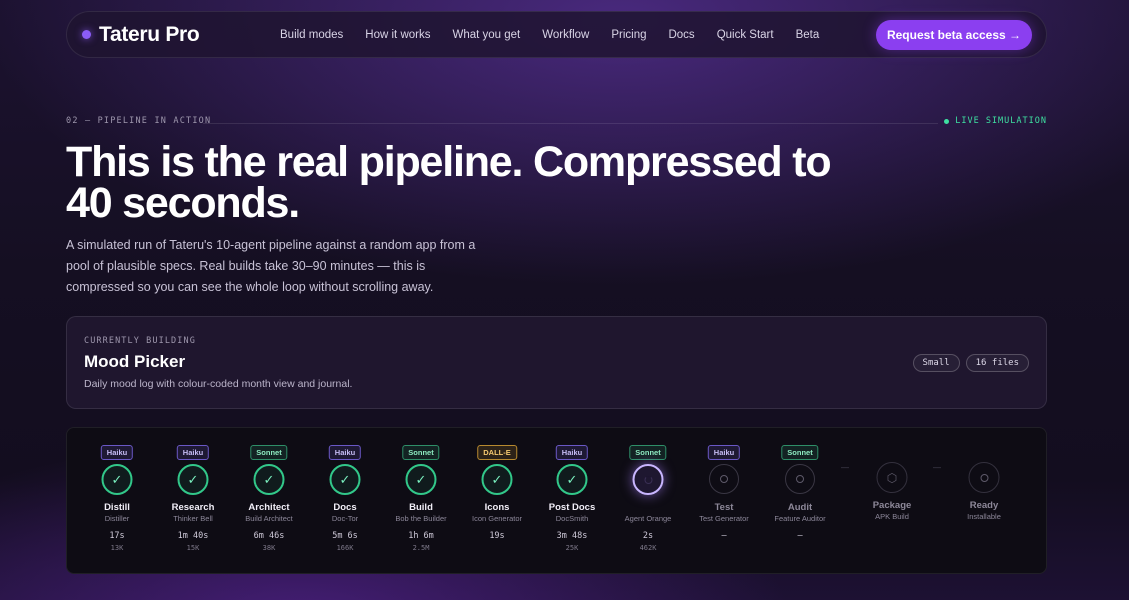  I want to click on stage-ready: Ready Installable, so click(984, 501).